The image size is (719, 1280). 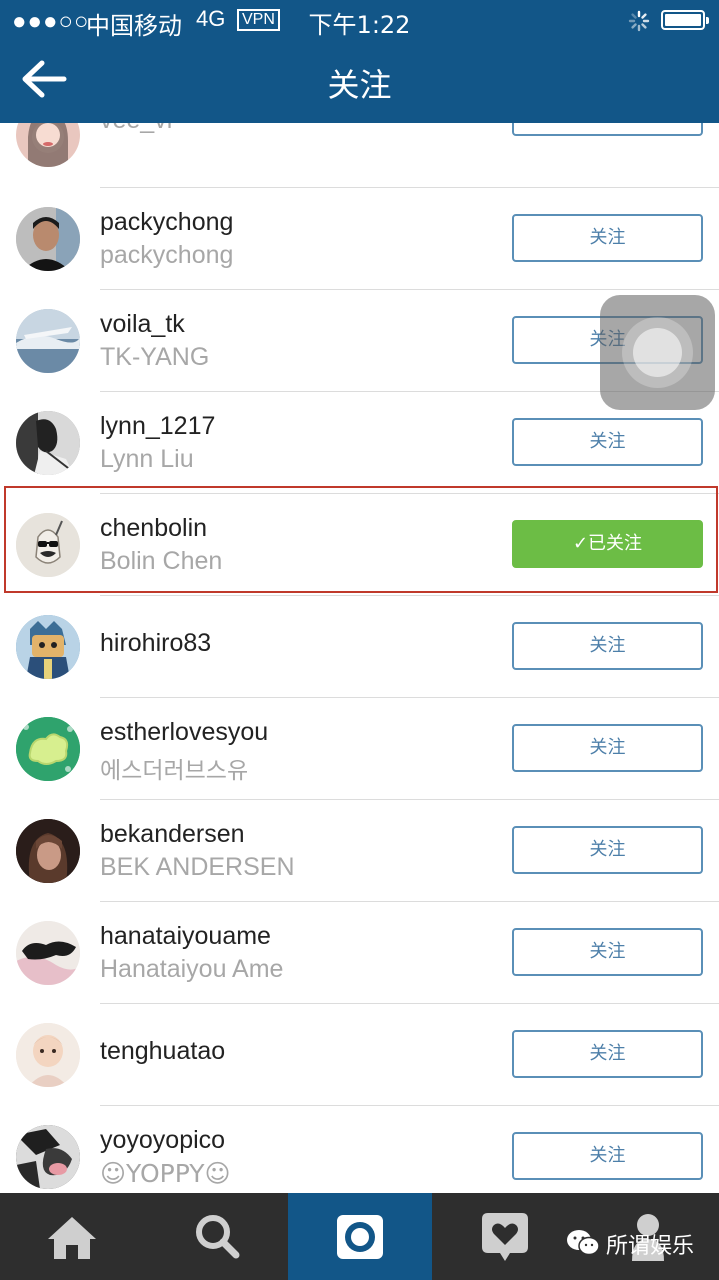 I want to click on list-item: estherlovesyou 에스더러브스유 关注, so click(x=359, y=749).